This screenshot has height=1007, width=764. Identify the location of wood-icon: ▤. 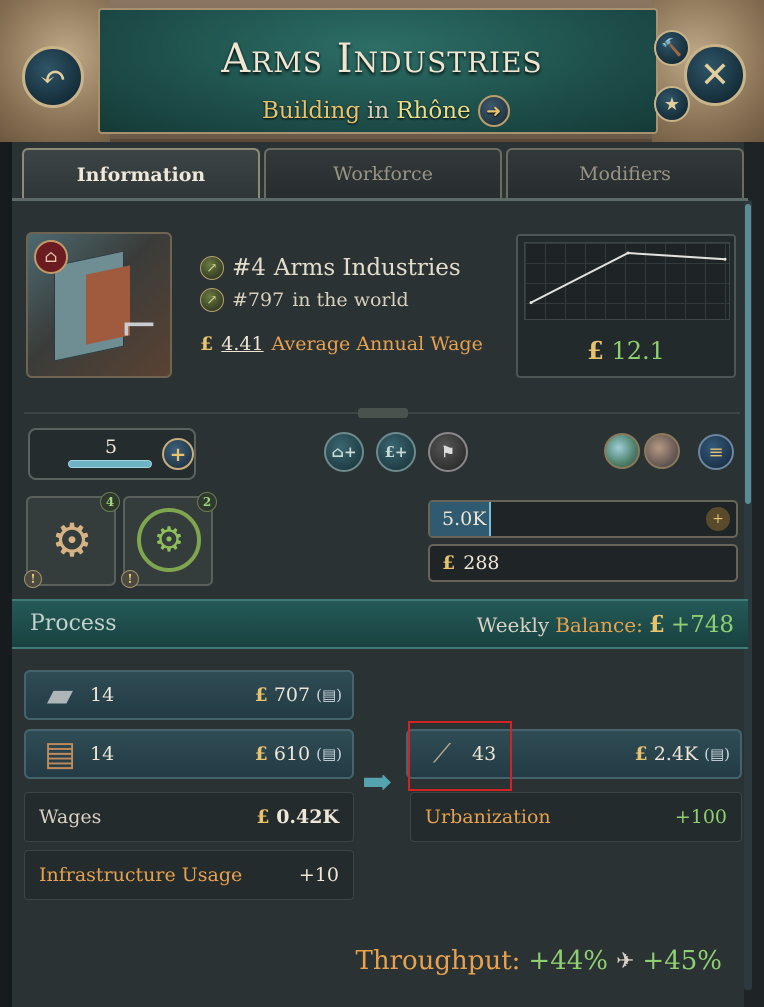
(60, 754).